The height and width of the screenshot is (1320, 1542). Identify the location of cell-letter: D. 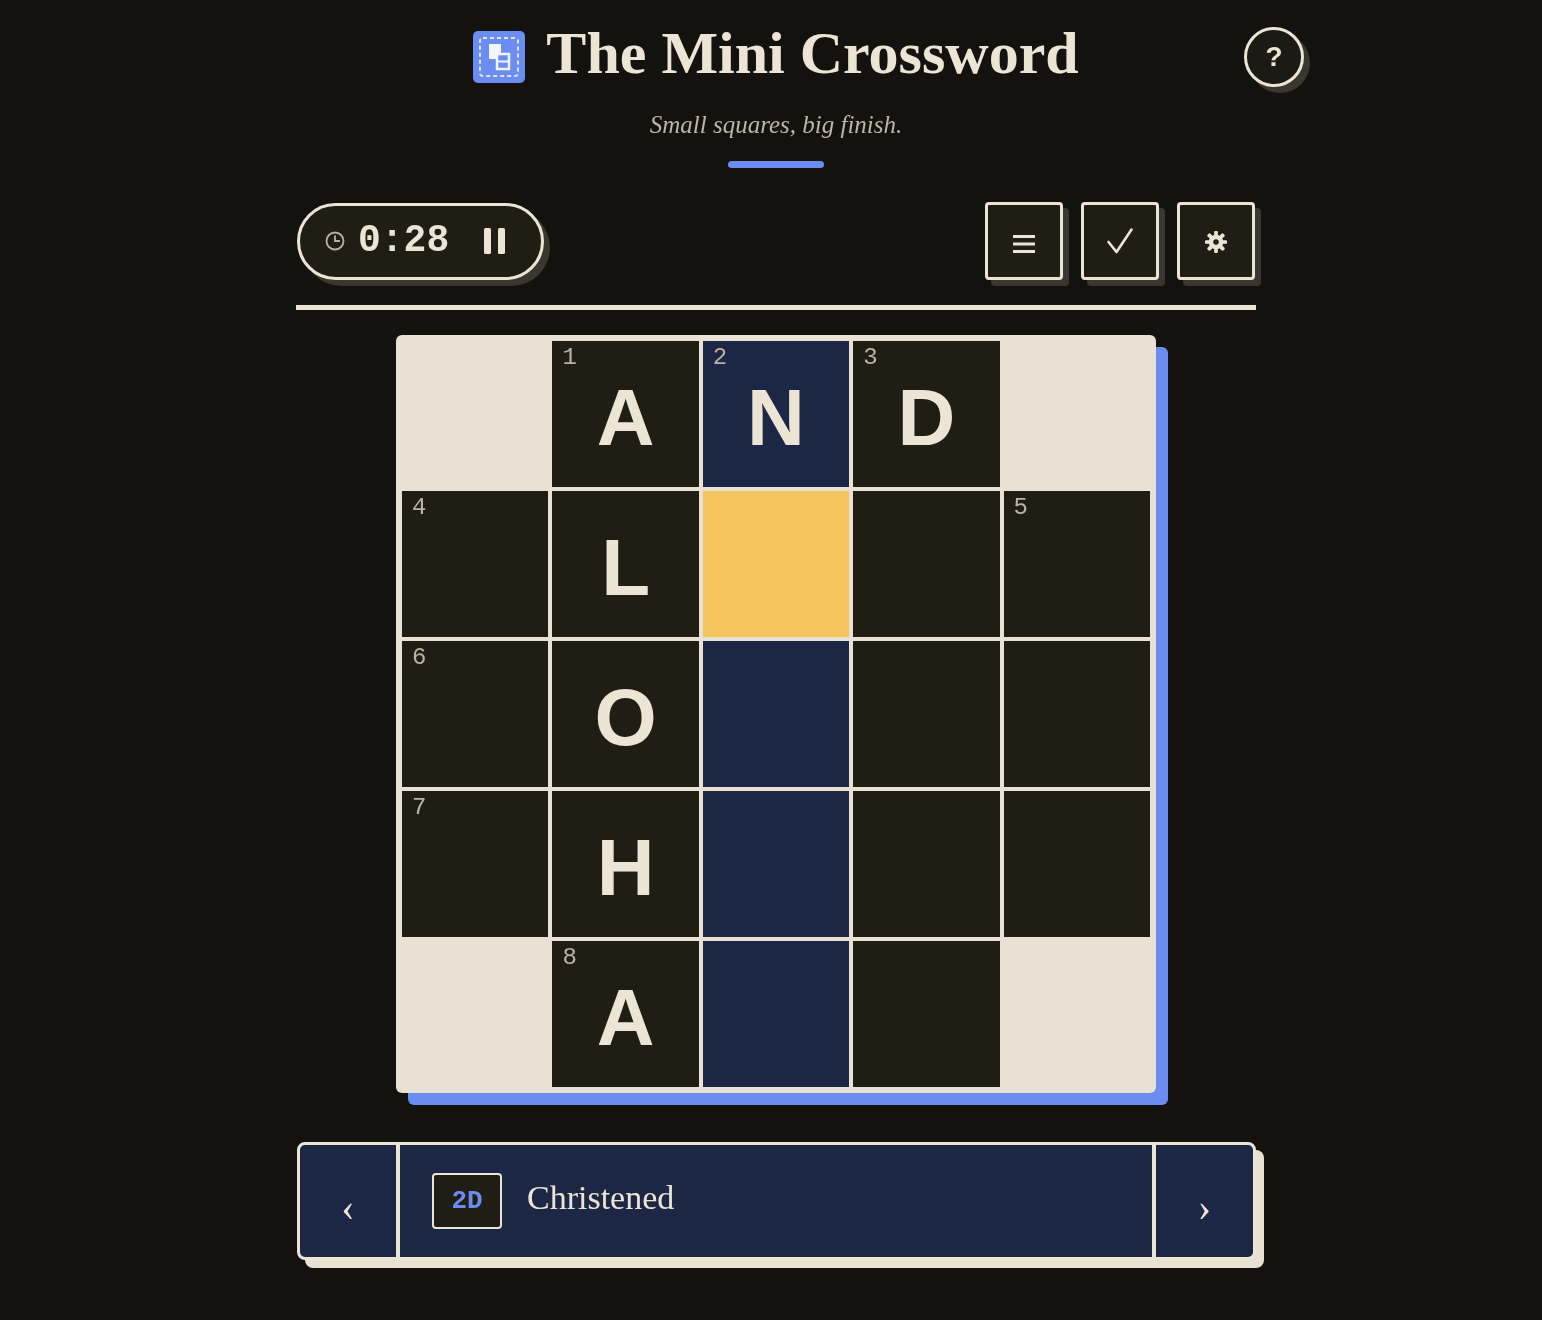
(926, 417).